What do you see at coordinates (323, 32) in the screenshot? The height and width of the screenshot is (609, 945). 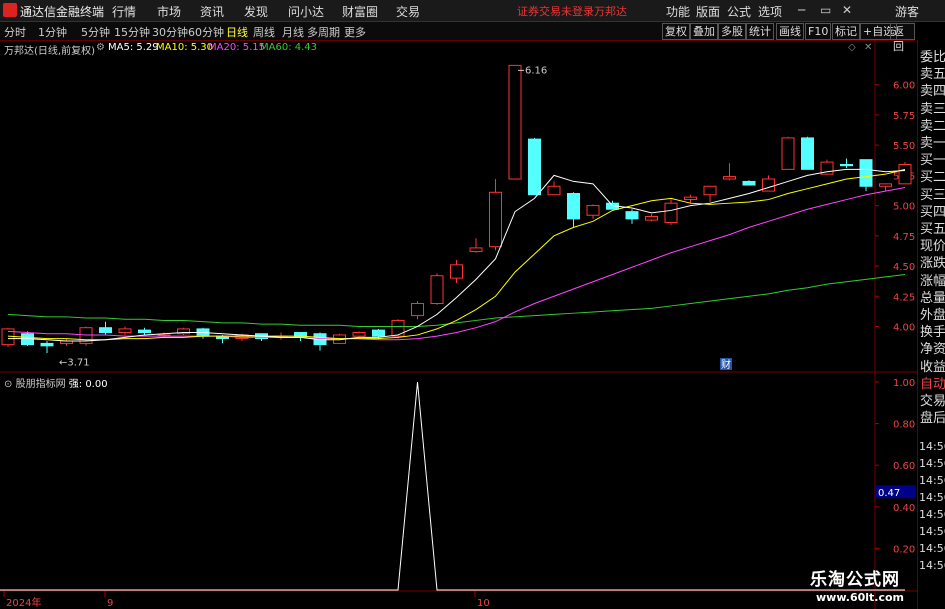 I see `period-multi: 多周期` at bounding box center [323, 32].